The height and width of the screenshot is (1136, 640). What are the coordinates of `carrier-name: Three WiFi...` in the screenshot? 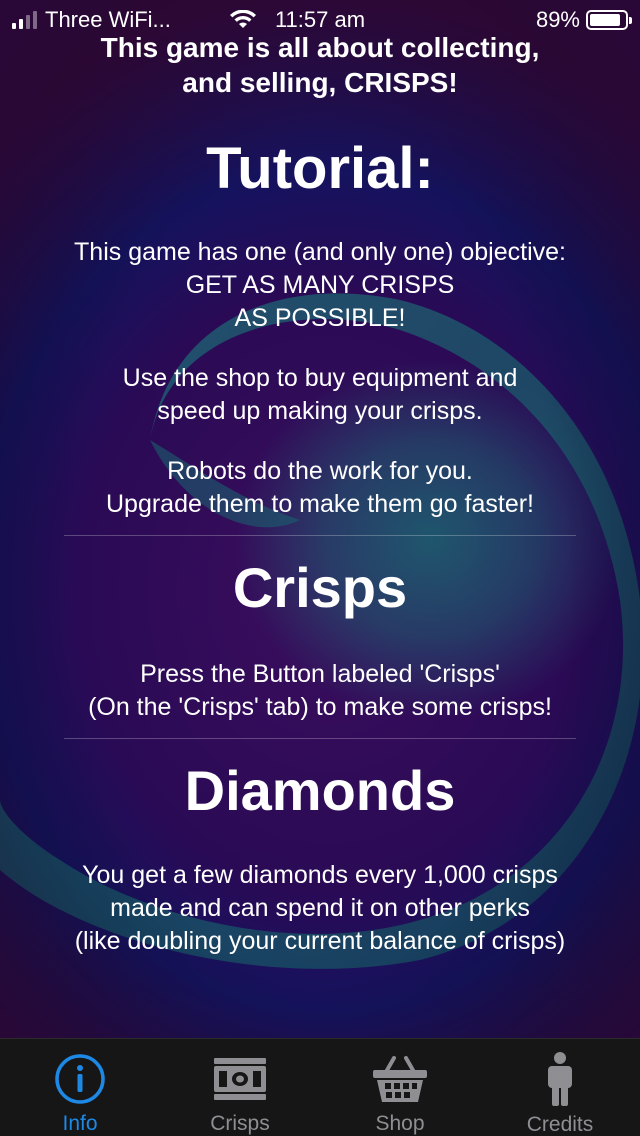 It's located at (108, 19).